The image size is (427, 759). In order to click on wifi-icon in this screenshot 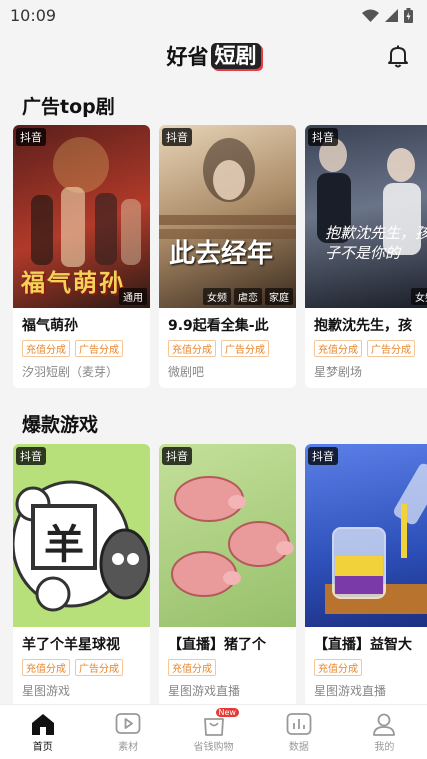, I will do `click(370, 15)`.